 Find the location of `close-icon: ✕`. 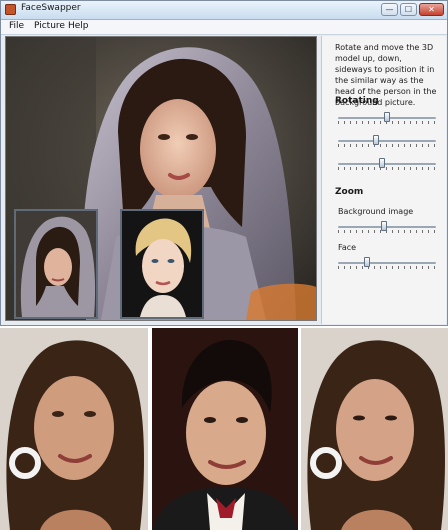

close-icon: ✕ is located at coordinates (431, 9).